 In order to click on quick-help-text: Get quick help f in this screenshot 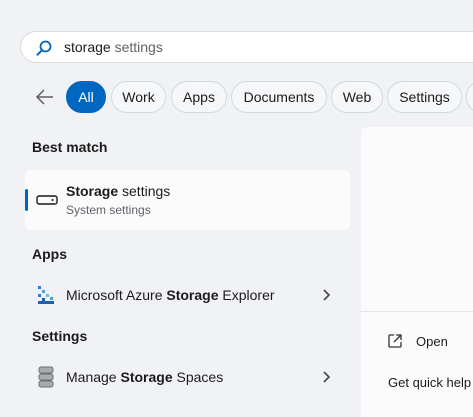, I will do `click(430, 382)`.